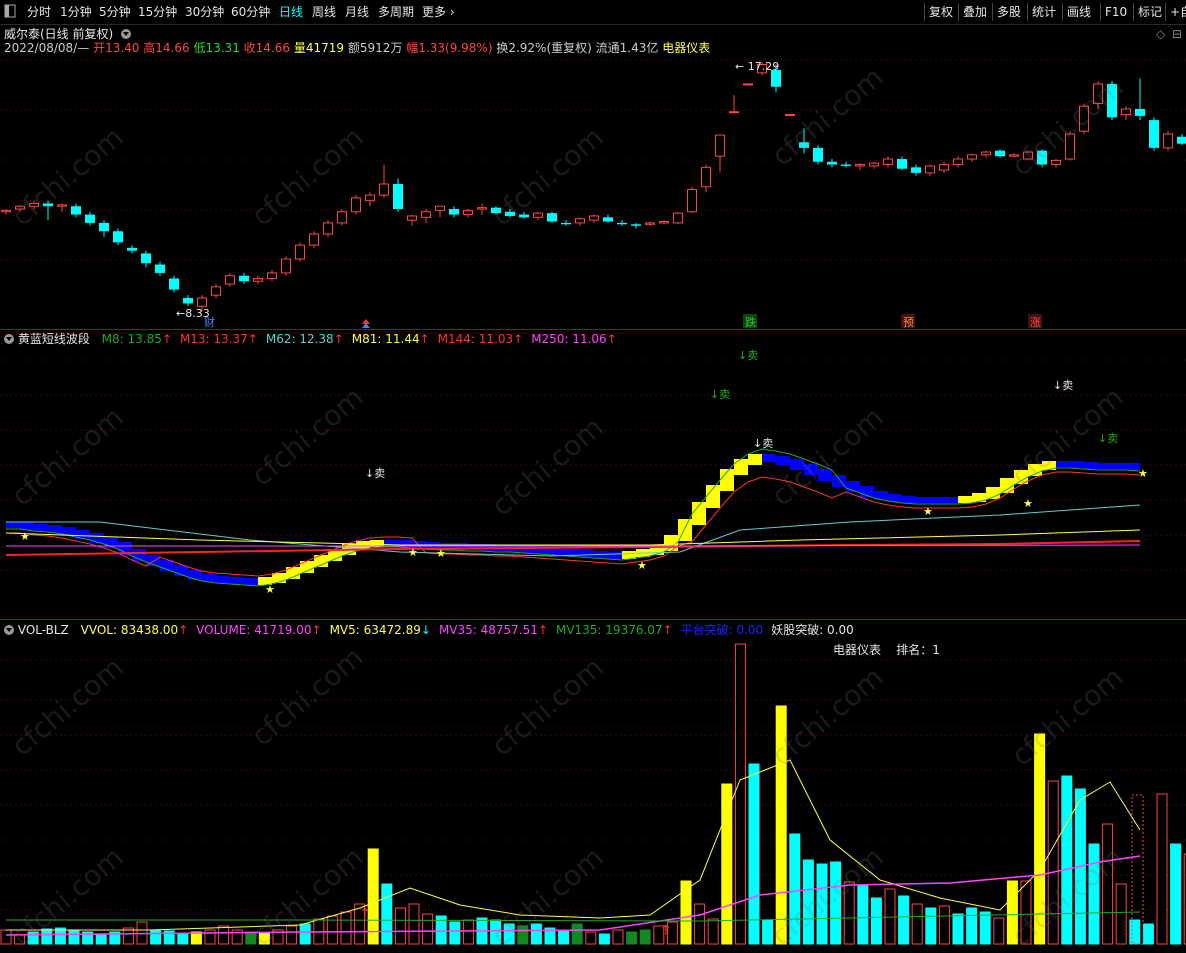 The width and height of the screenshot is (1186, 953). What do you see at coordinates (375, 473) in the screenshot?
I see `sell-signal-0: ↓卖` at bounding box center [375, 473].